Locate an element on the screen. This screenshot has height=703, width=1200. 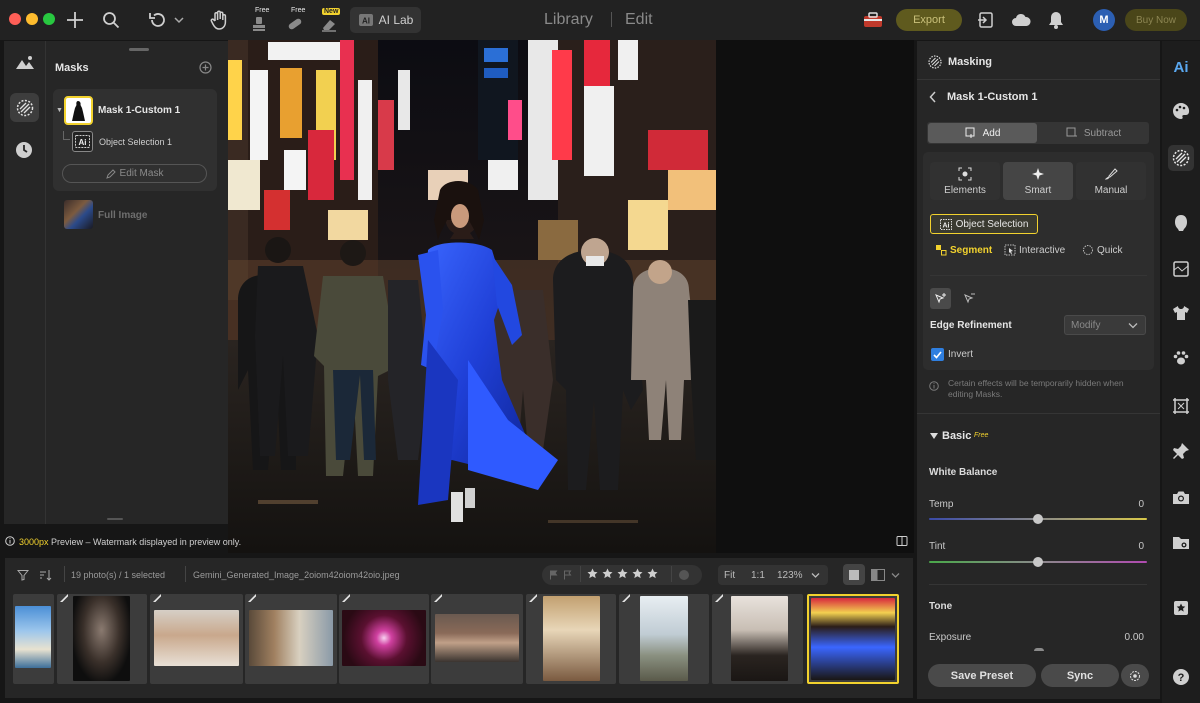
panel-drag-handle is located at coordinates (139, 49).